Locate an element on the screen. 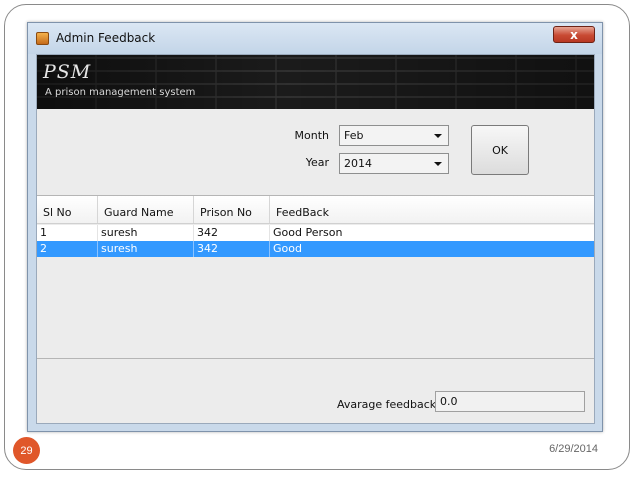 Image resolution: width=638 pixels, height=479 pixels. month-label: Month is located at coordinates (311, 135).